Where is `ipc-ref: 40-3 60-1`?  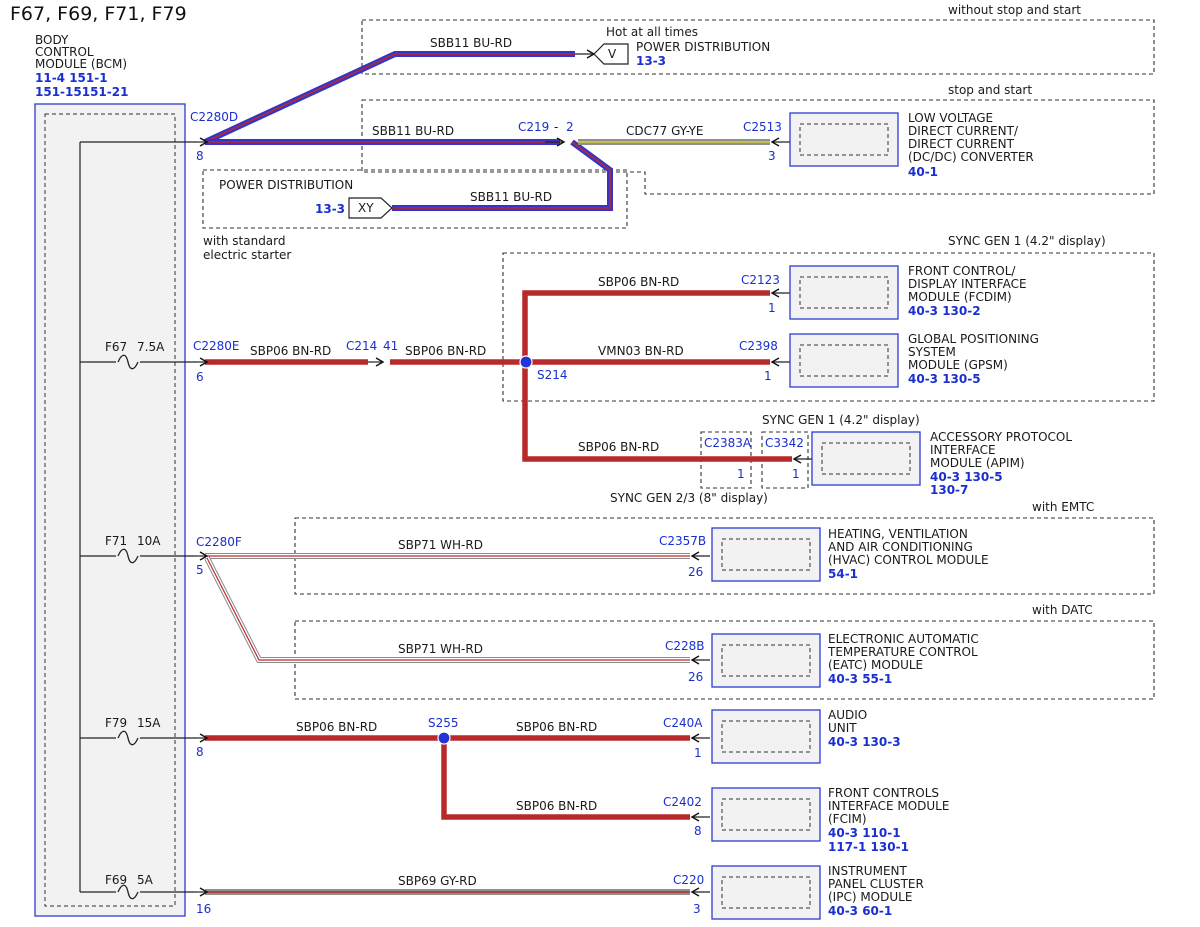
ipc-ref: 40-3 60-1 is located at coordinates (860, 911).